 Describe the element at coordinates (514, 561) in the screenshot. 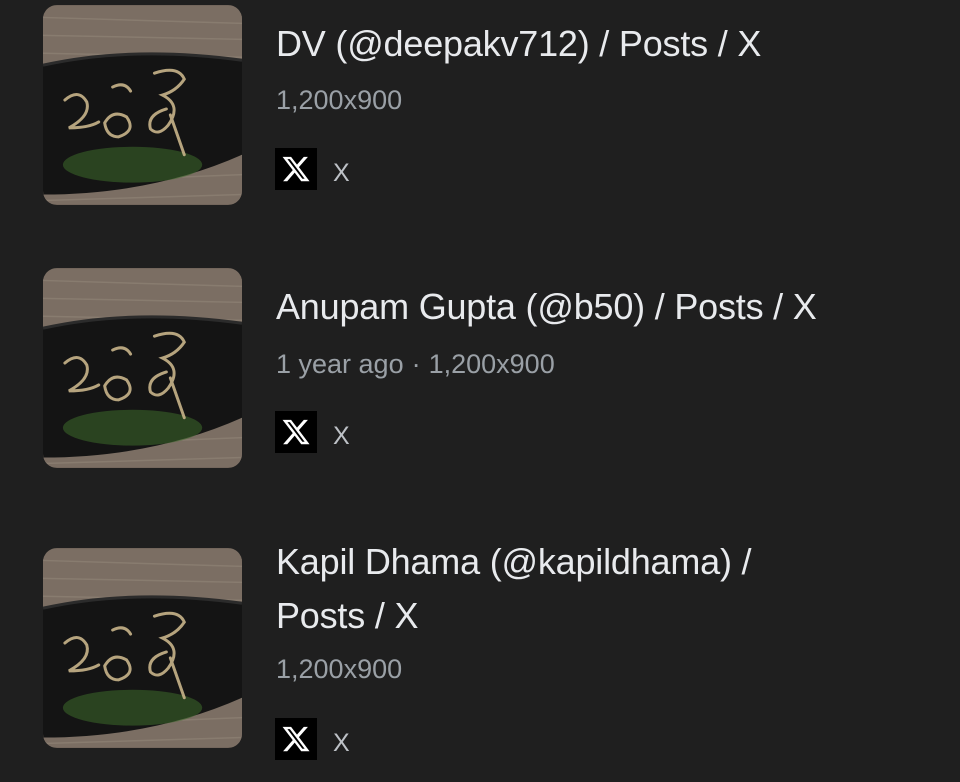

I see `result-title-line1: Kapil Dhama (@kapildhama) /` at that location.